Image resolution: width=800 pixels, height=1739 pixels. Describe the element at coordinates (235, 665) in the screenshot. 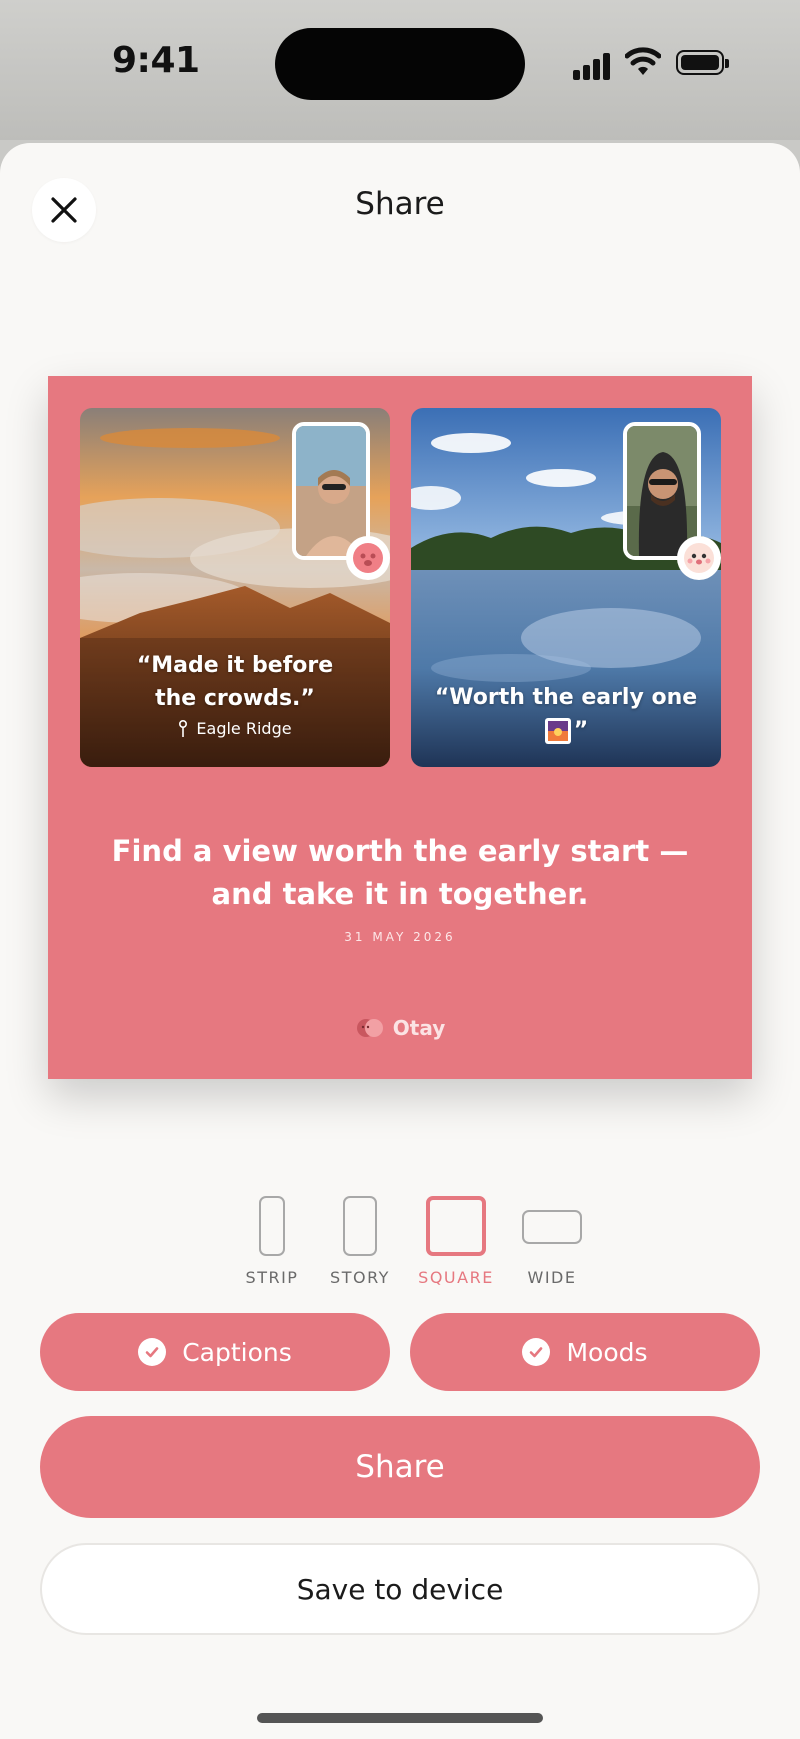

I see `caption-line: “Made it before` at that location.